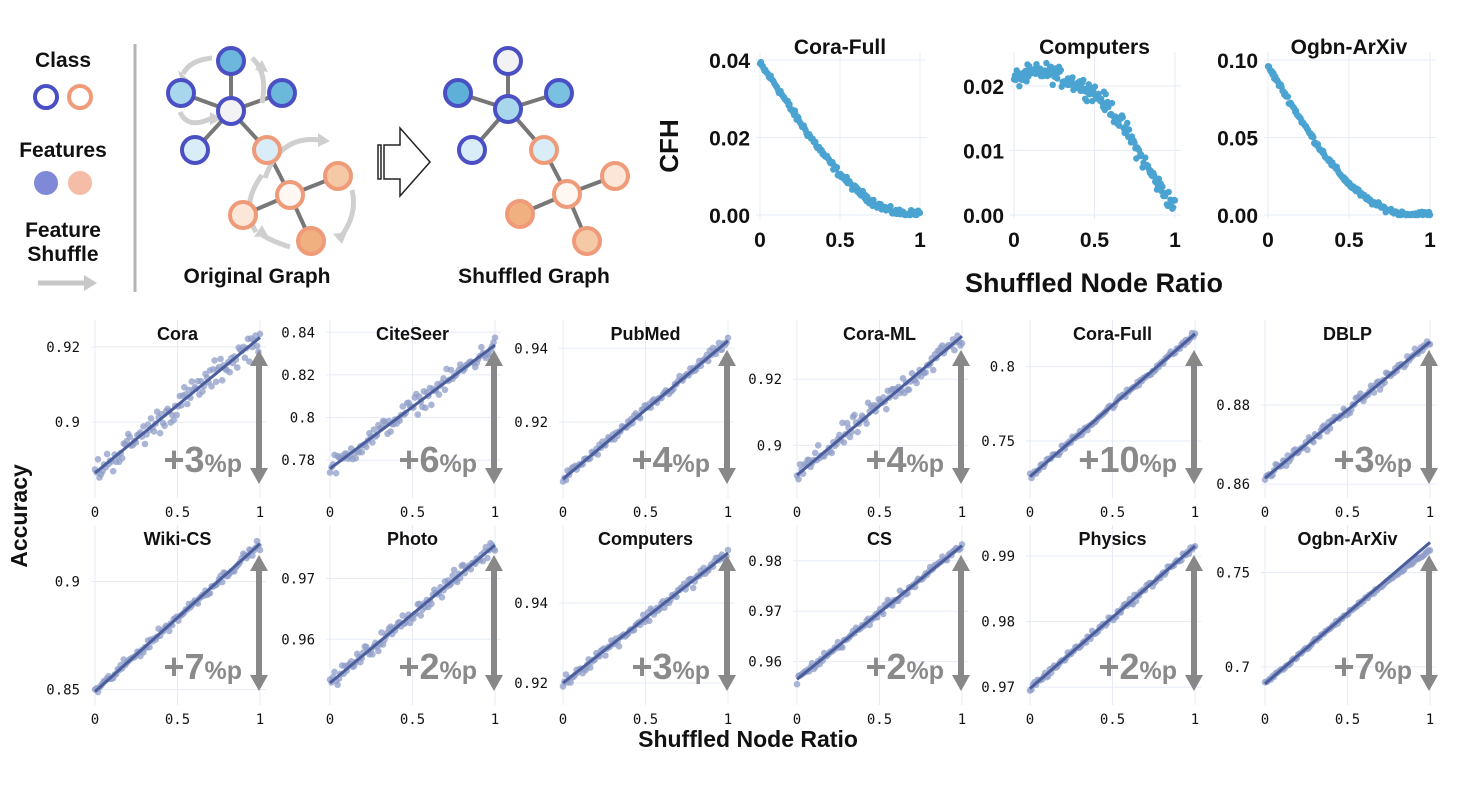 This screenshot has width=1461, height=794. I want to click on transform-arrow-icon, so click(404, 162).